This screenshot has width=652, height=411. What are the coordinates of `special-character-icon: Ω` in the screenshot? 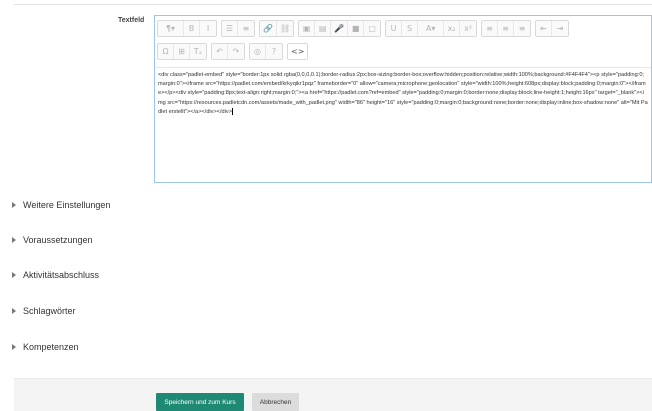 It's located at (165, 51).